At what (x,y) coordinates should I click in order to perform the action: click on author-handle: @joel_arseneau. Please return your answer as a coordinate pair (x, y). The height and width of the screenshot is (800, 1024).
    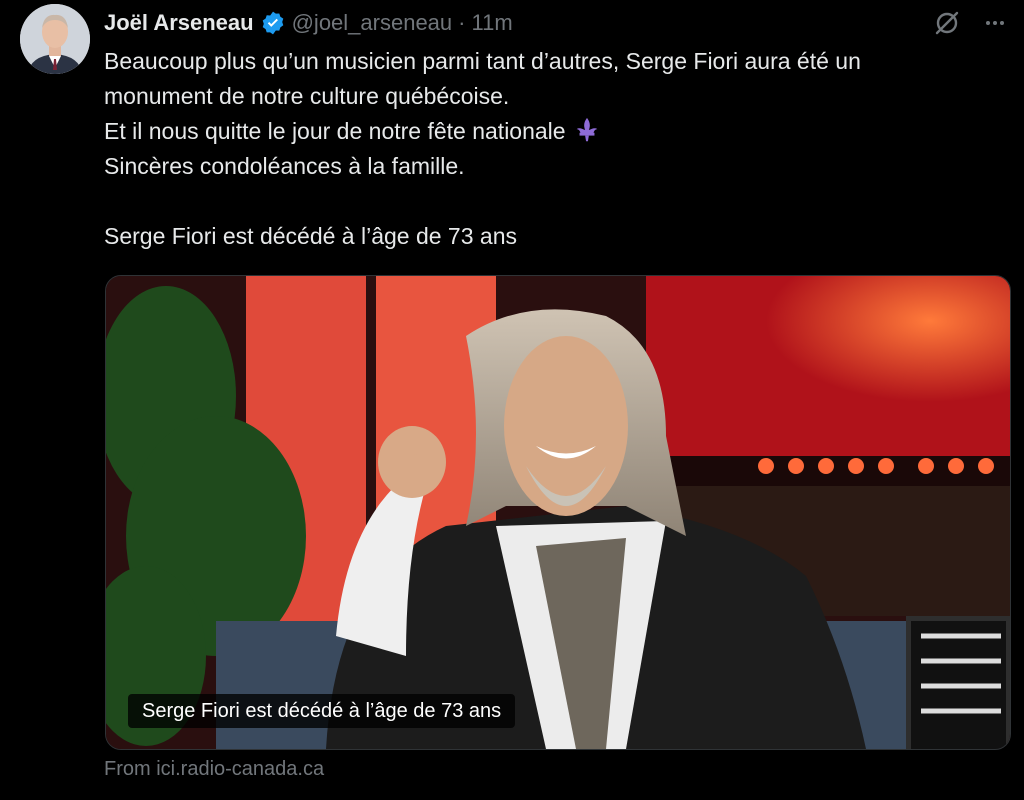
    Looking at the image, I should click on (372, 23).